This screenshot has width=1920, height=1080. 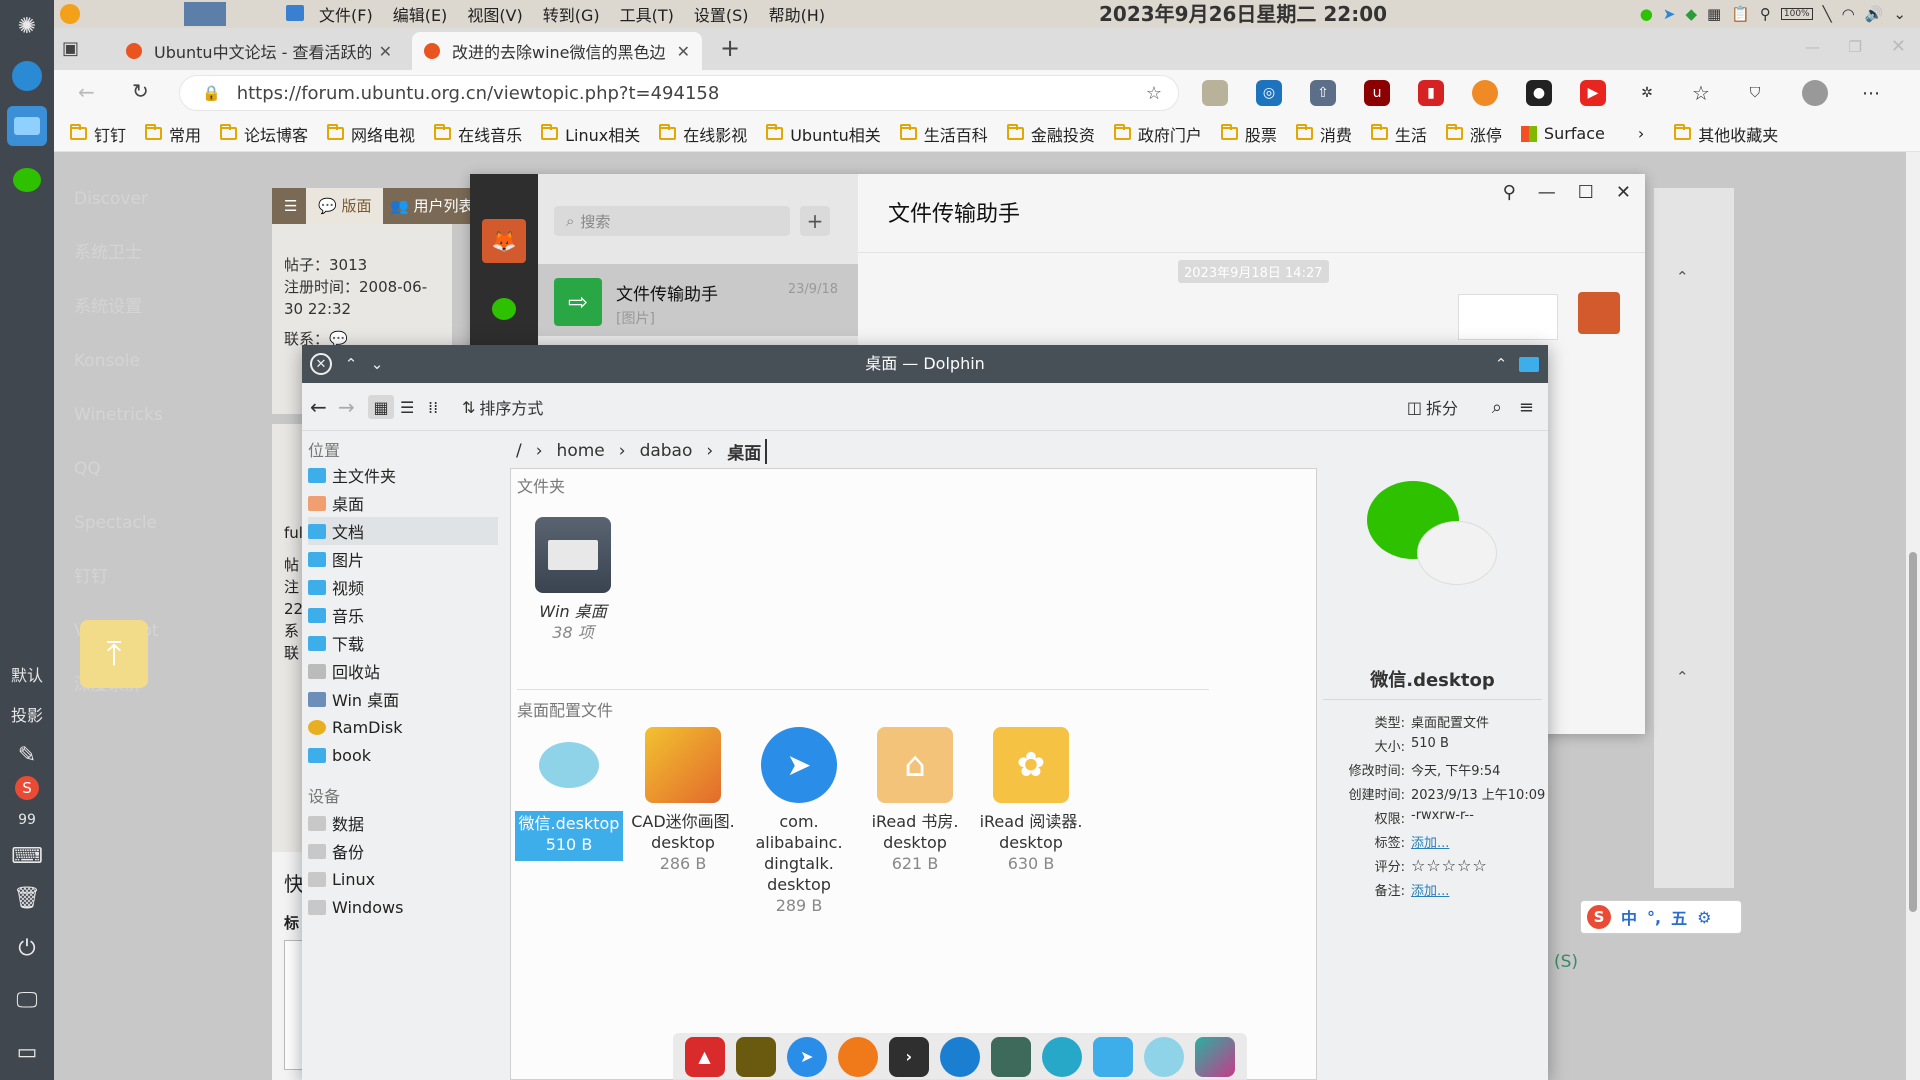 I want to click on scrollbar-thumb, so click(x=1913, y=732).